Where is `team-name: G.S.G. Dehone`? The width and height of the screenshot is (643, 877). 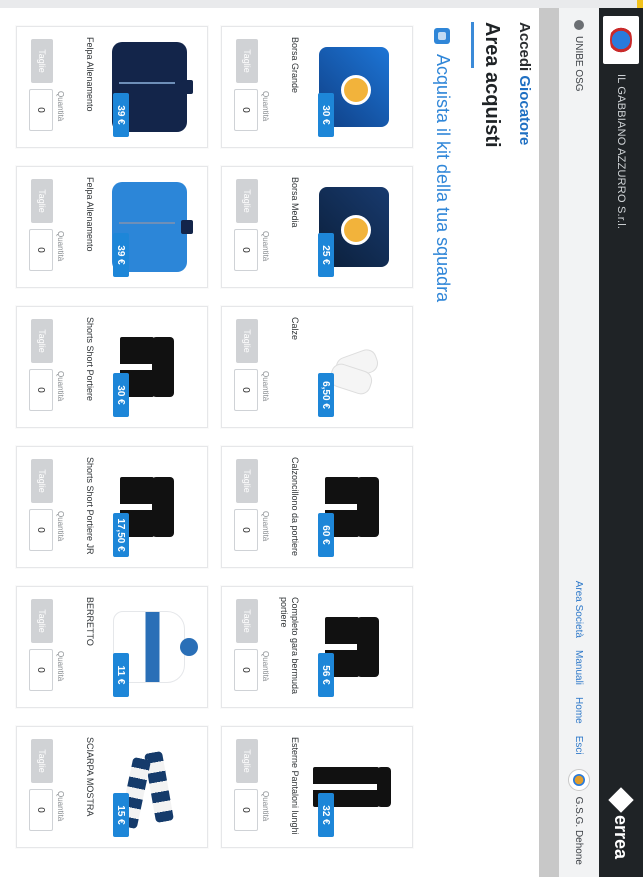 team-name: G.S.G. Dehone is located at coordinates (579, 830).